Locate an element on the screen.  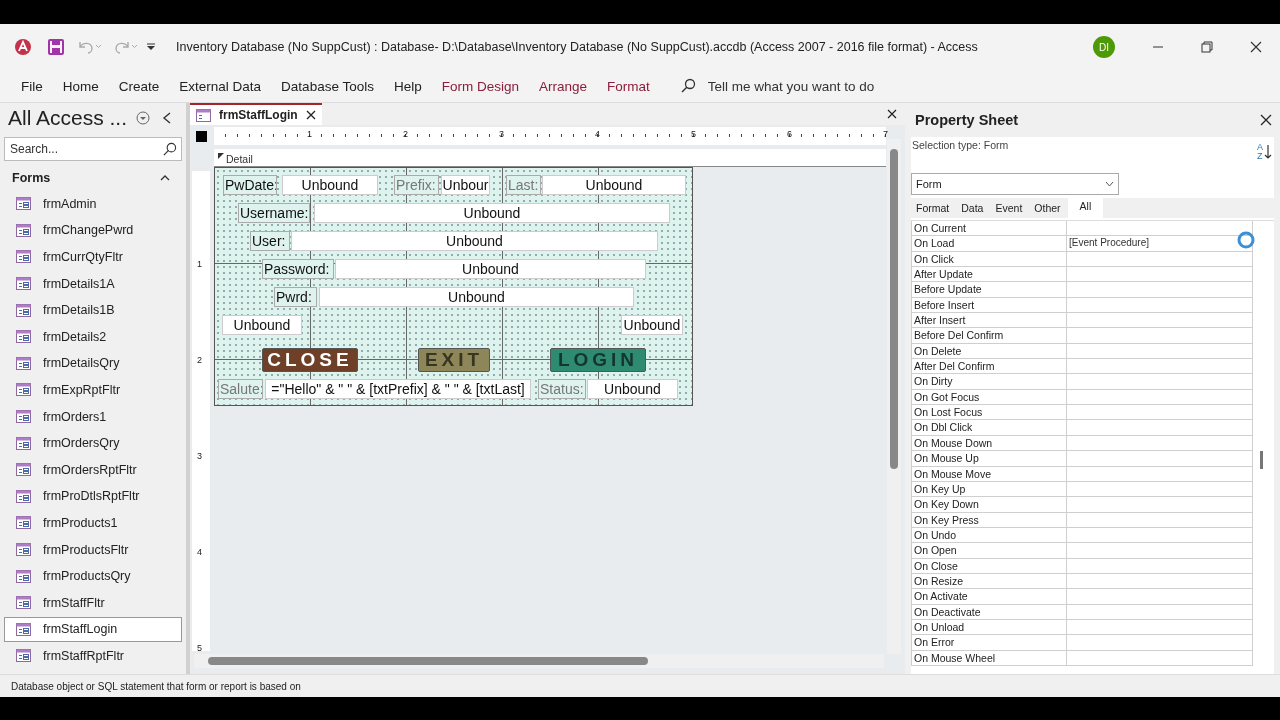
property-tab: Other is located at coordinates (1048, 208).